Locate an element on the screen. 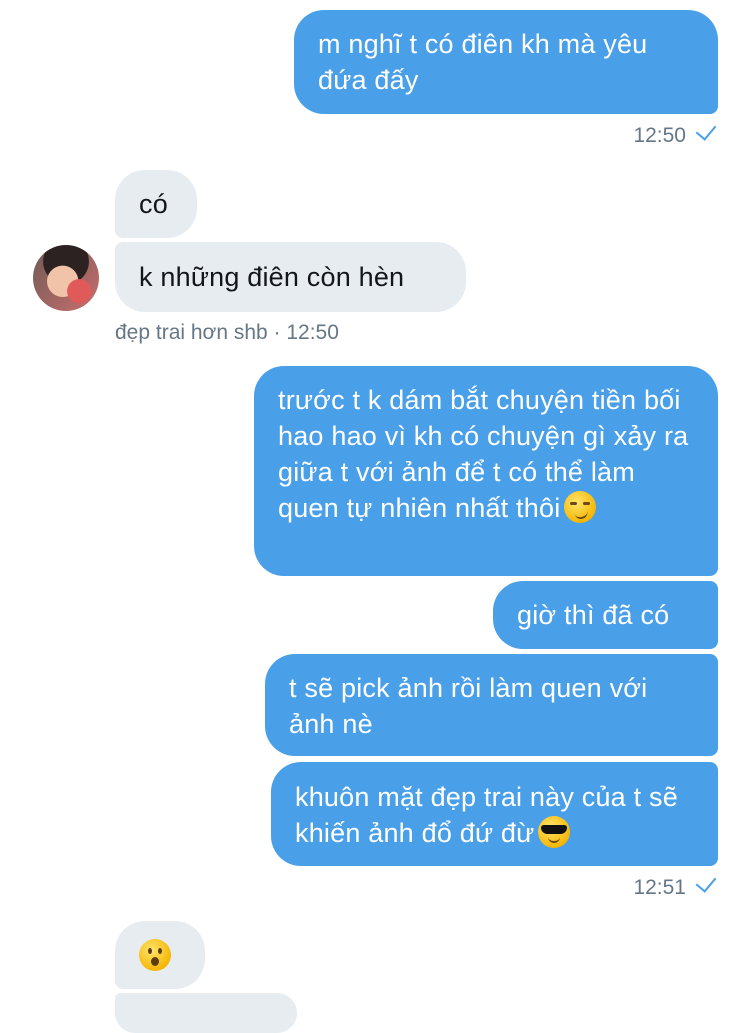 The image size is (750, 1033). message-bubble-incoming is located at coordinates (160, 955).